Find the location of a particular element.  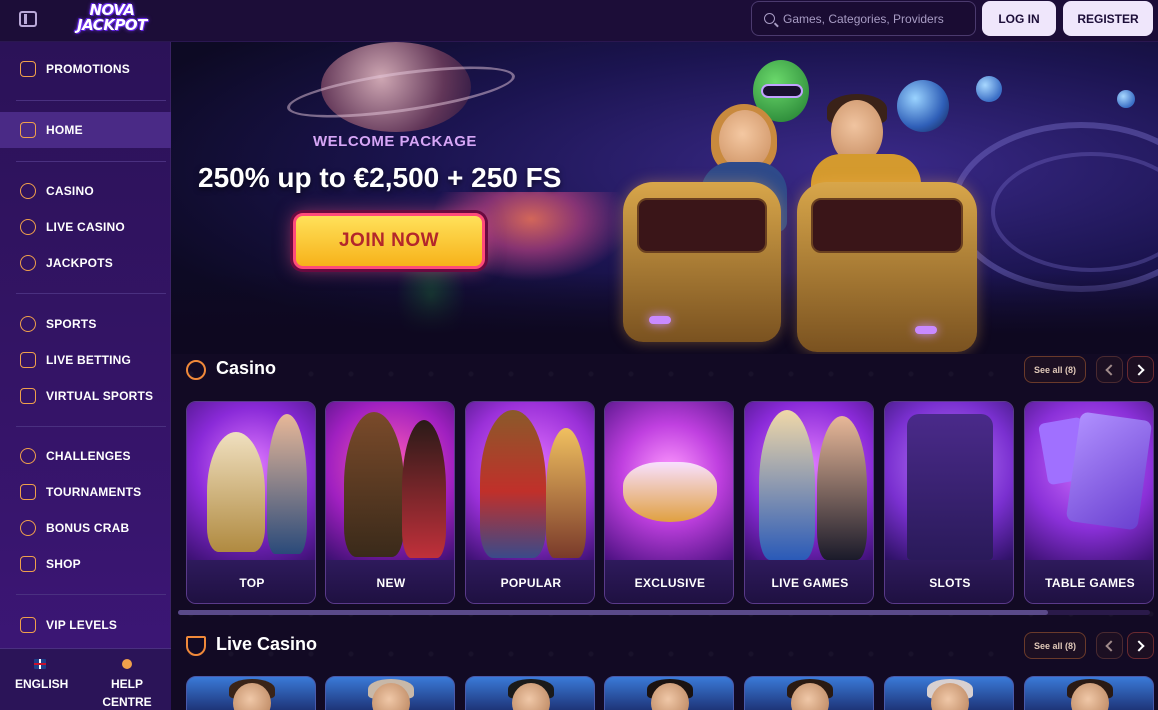

hero-kicker: WELCOME PACKAGE is located at coordinates (395, 141).